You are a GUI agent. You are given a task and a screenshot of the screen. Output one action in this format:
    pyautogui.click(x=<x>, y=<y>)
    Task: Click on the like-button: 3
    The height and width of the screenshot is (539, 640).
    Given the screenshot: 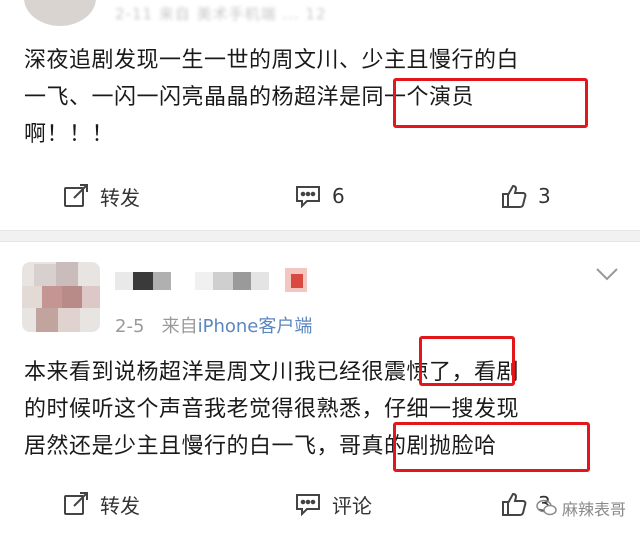 What is the action you would take?
    pyautogui.click(x=525, y=196)
    